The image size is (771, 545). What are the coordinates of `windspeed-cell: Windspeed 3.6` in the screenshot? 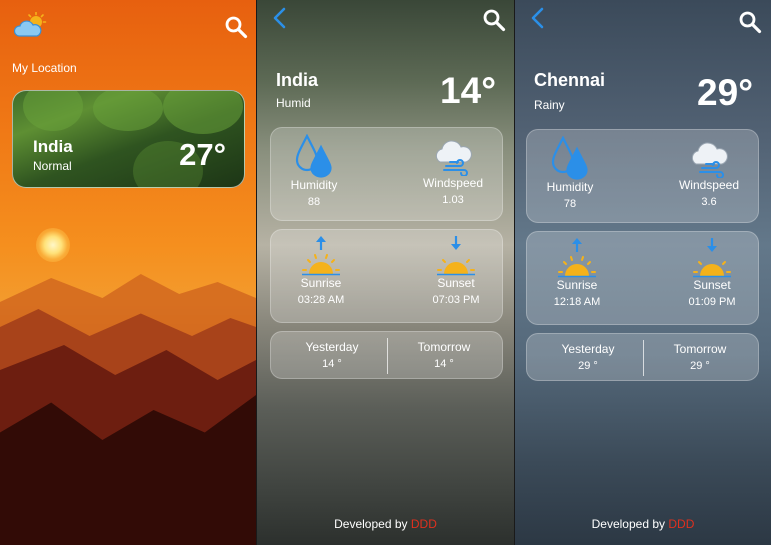 It's located at (709, 174).